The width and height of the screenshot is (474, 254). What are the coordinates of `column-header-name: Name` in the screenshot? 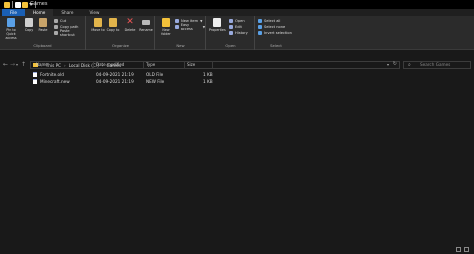 It's located at (42, 64).